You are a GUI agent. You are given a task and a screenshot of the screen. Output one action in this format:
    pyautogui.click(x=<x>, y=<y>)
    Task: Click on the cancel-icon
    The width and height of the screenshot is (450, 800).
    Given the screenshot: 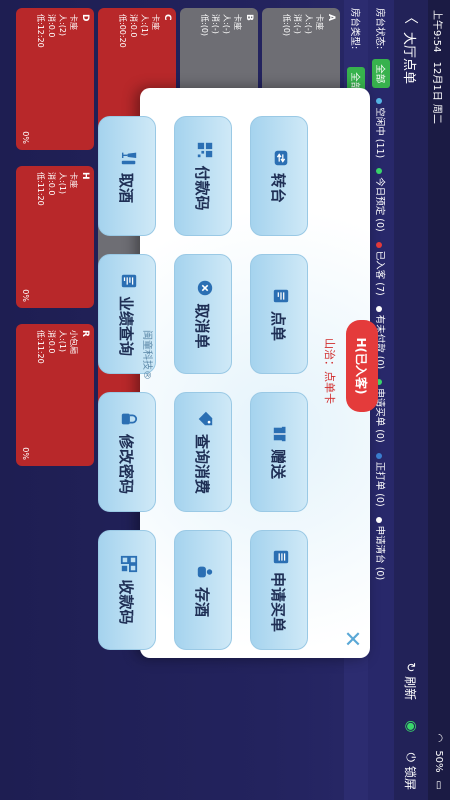 What is the action you would take?
    pyautogui.click(x=203, y=288)
    